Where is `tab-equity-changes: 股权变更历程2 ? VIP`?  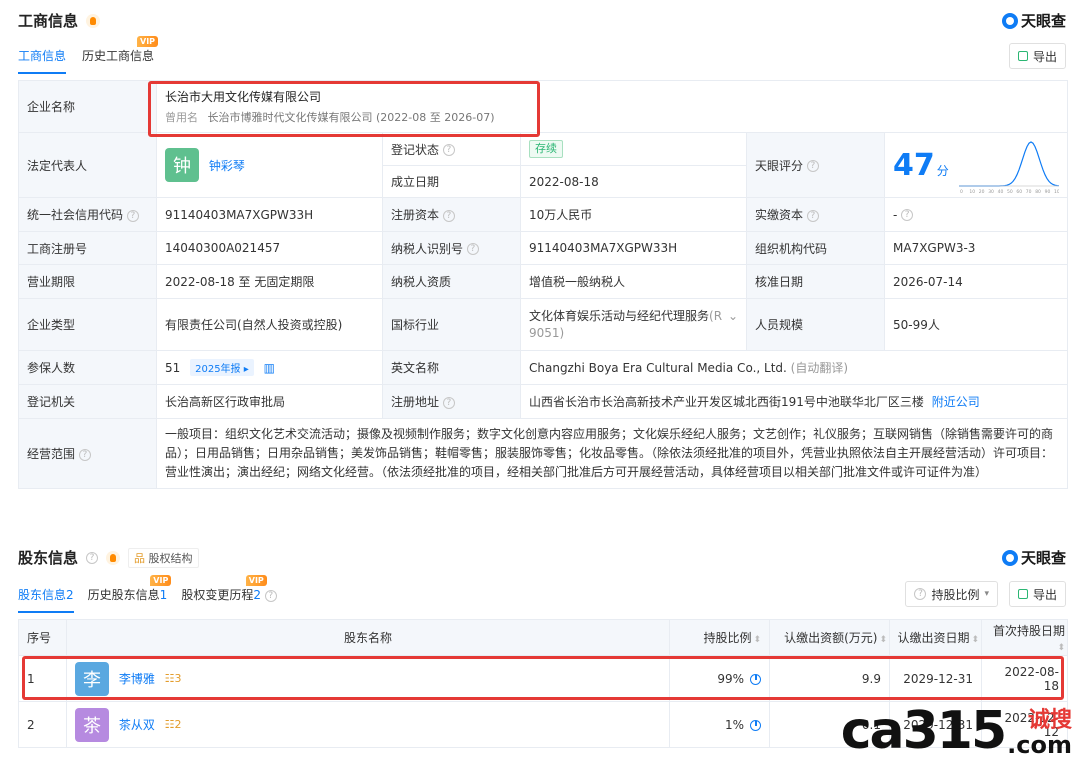
tab-equity-changes: 股权变更历程2 ? VIP is located at coordinates (229, 594).